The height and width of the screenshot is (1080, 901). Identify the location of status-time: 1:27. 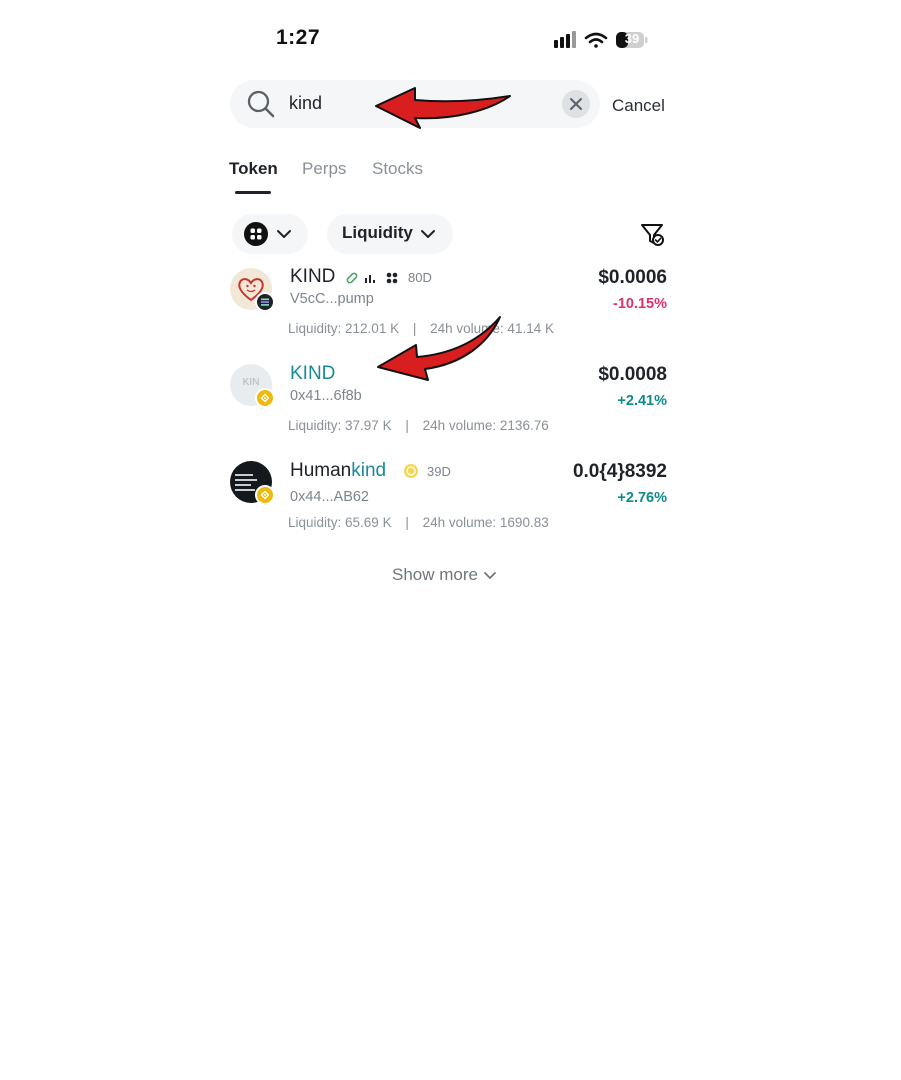
(298, 37).